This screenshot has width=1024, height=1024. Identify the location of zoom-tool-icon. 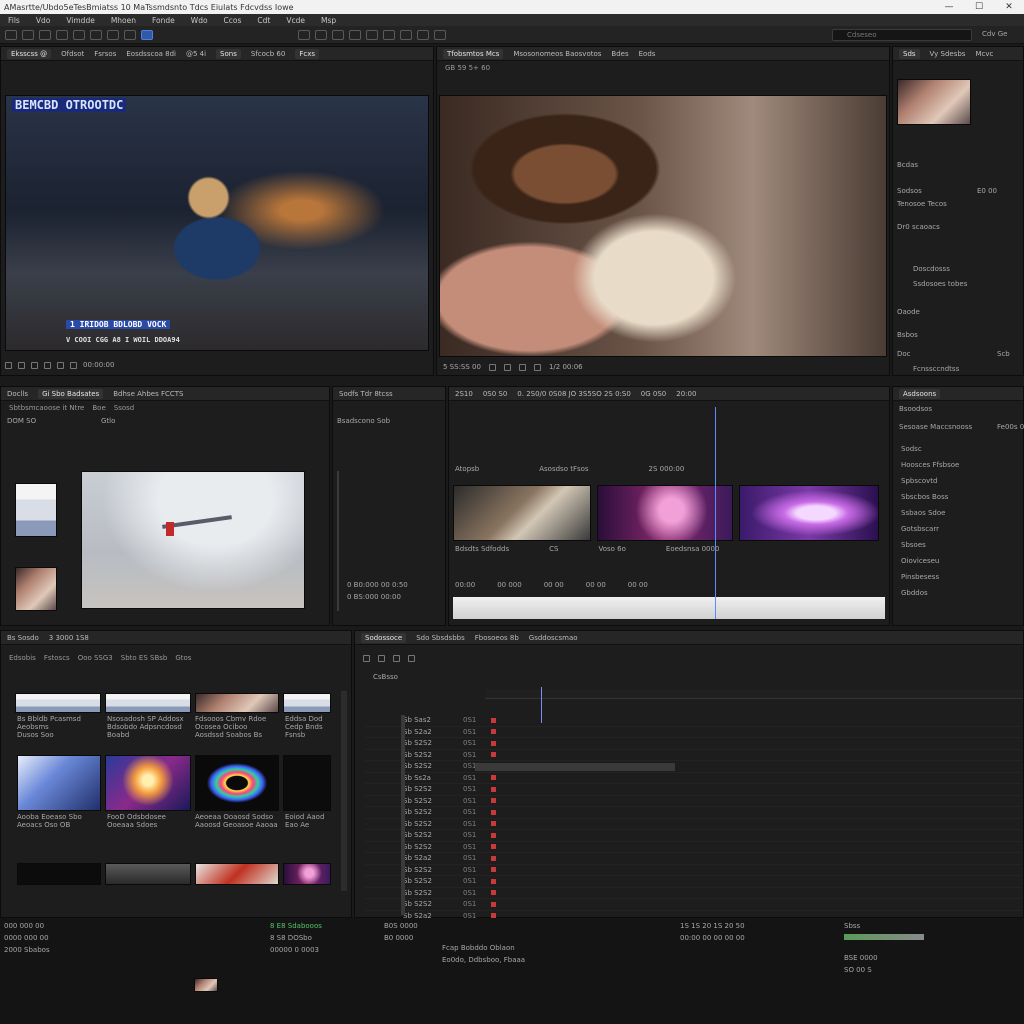
(355, 34).